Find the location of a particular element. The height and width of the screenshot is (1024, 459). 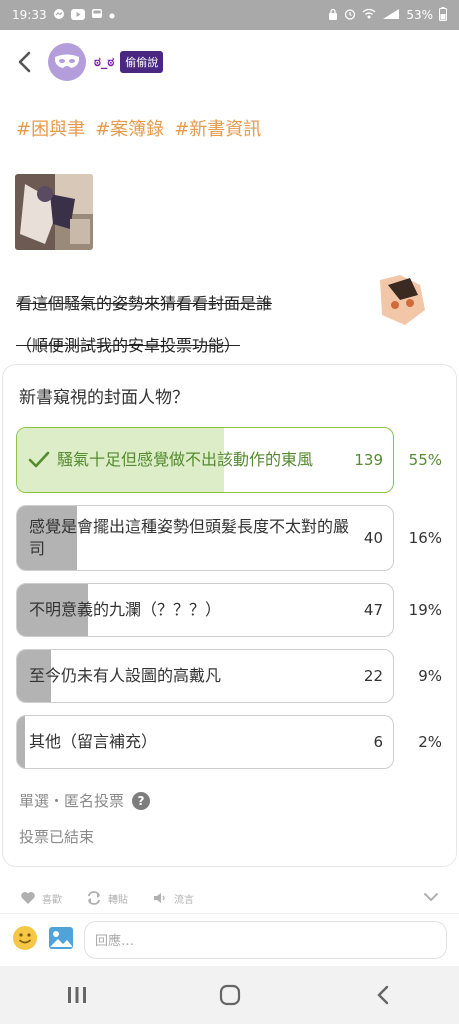

speaker-icon is located at coordinates (159, 898).